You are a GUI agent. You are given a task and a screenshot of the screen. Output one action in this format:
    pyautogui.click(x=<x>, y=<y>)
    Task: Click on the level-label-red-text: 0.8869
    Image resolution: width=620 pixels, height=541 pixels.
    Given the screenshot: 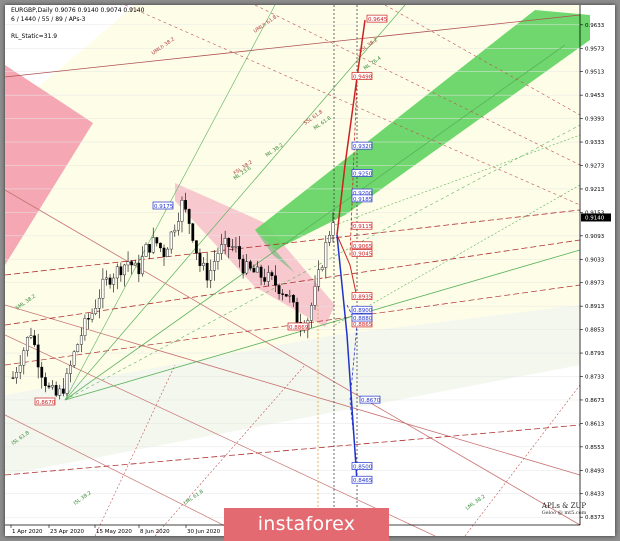 What is the action you would take?
    pyautogui.click(x=299, y=328)
    